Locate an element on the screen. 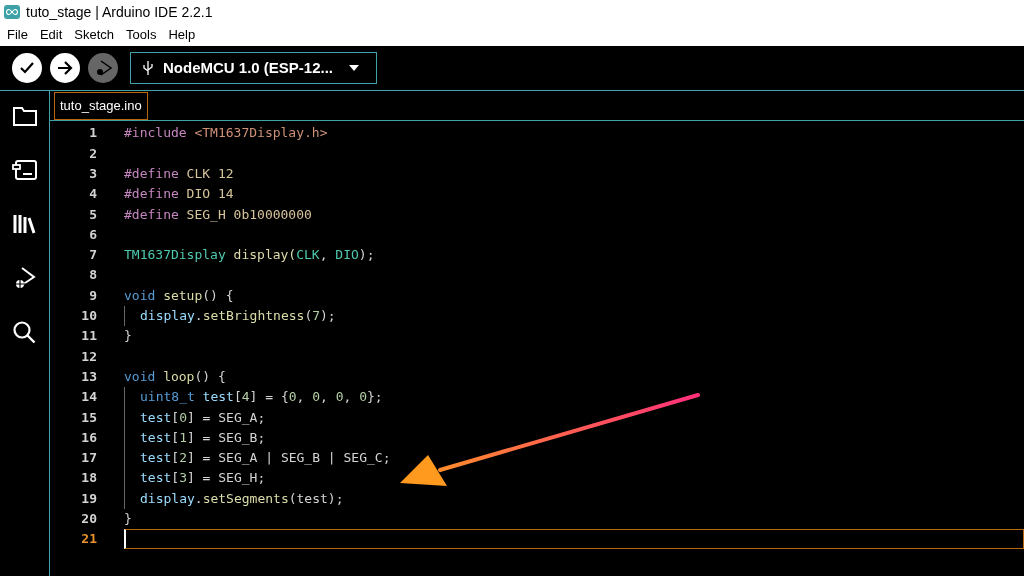 This screenshot has height=576, width=1024. code-line: test[0] = SEG_A; is located at coordinates (203, 417).